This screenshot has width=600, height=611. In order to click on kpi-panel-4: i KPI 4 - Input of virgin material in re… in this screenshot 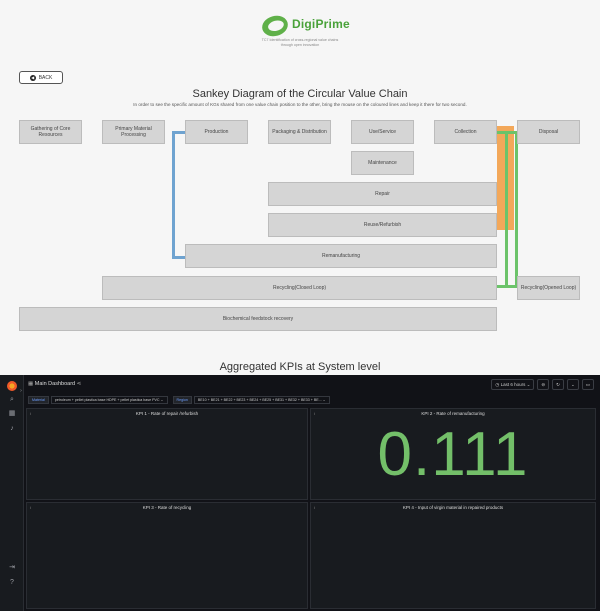, I will do `click(453, 555)`.